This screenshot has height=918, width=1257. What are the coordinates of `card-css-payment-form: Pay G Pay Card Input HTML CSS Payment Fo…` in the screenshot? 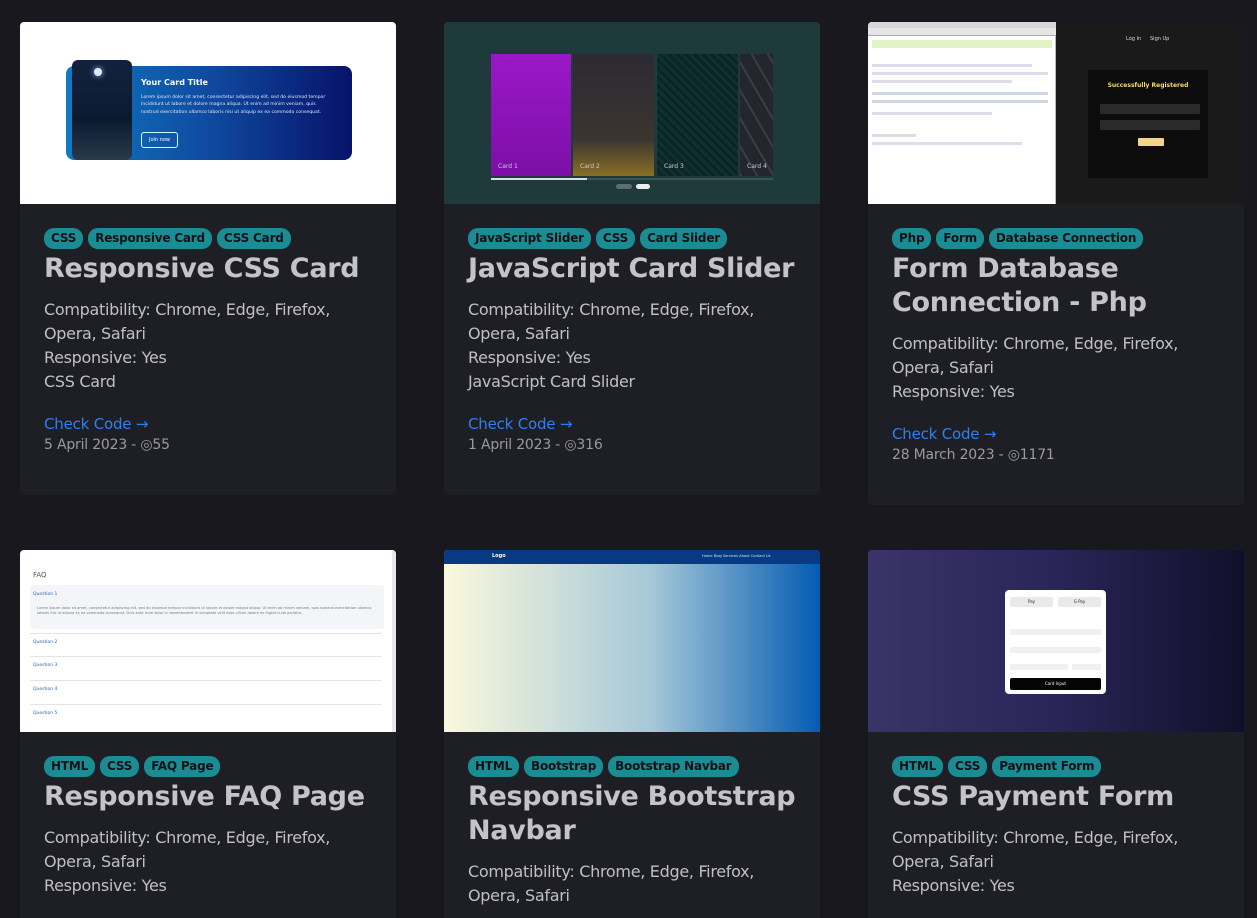 It's located at (1056, 734).